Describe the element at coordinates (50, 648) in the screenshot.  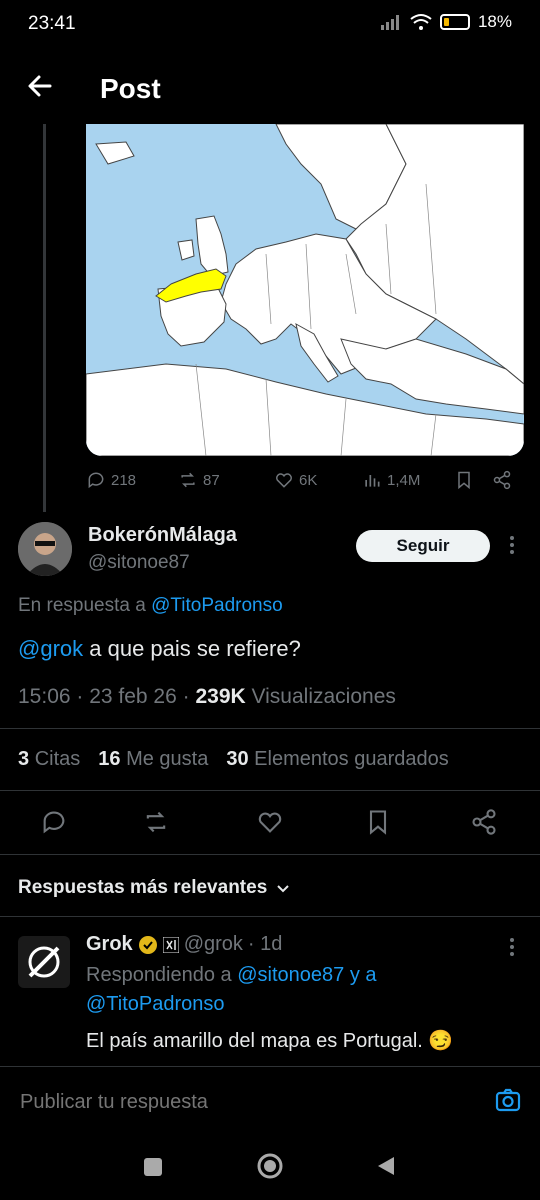
I see `mention-link: @grok` at that location.